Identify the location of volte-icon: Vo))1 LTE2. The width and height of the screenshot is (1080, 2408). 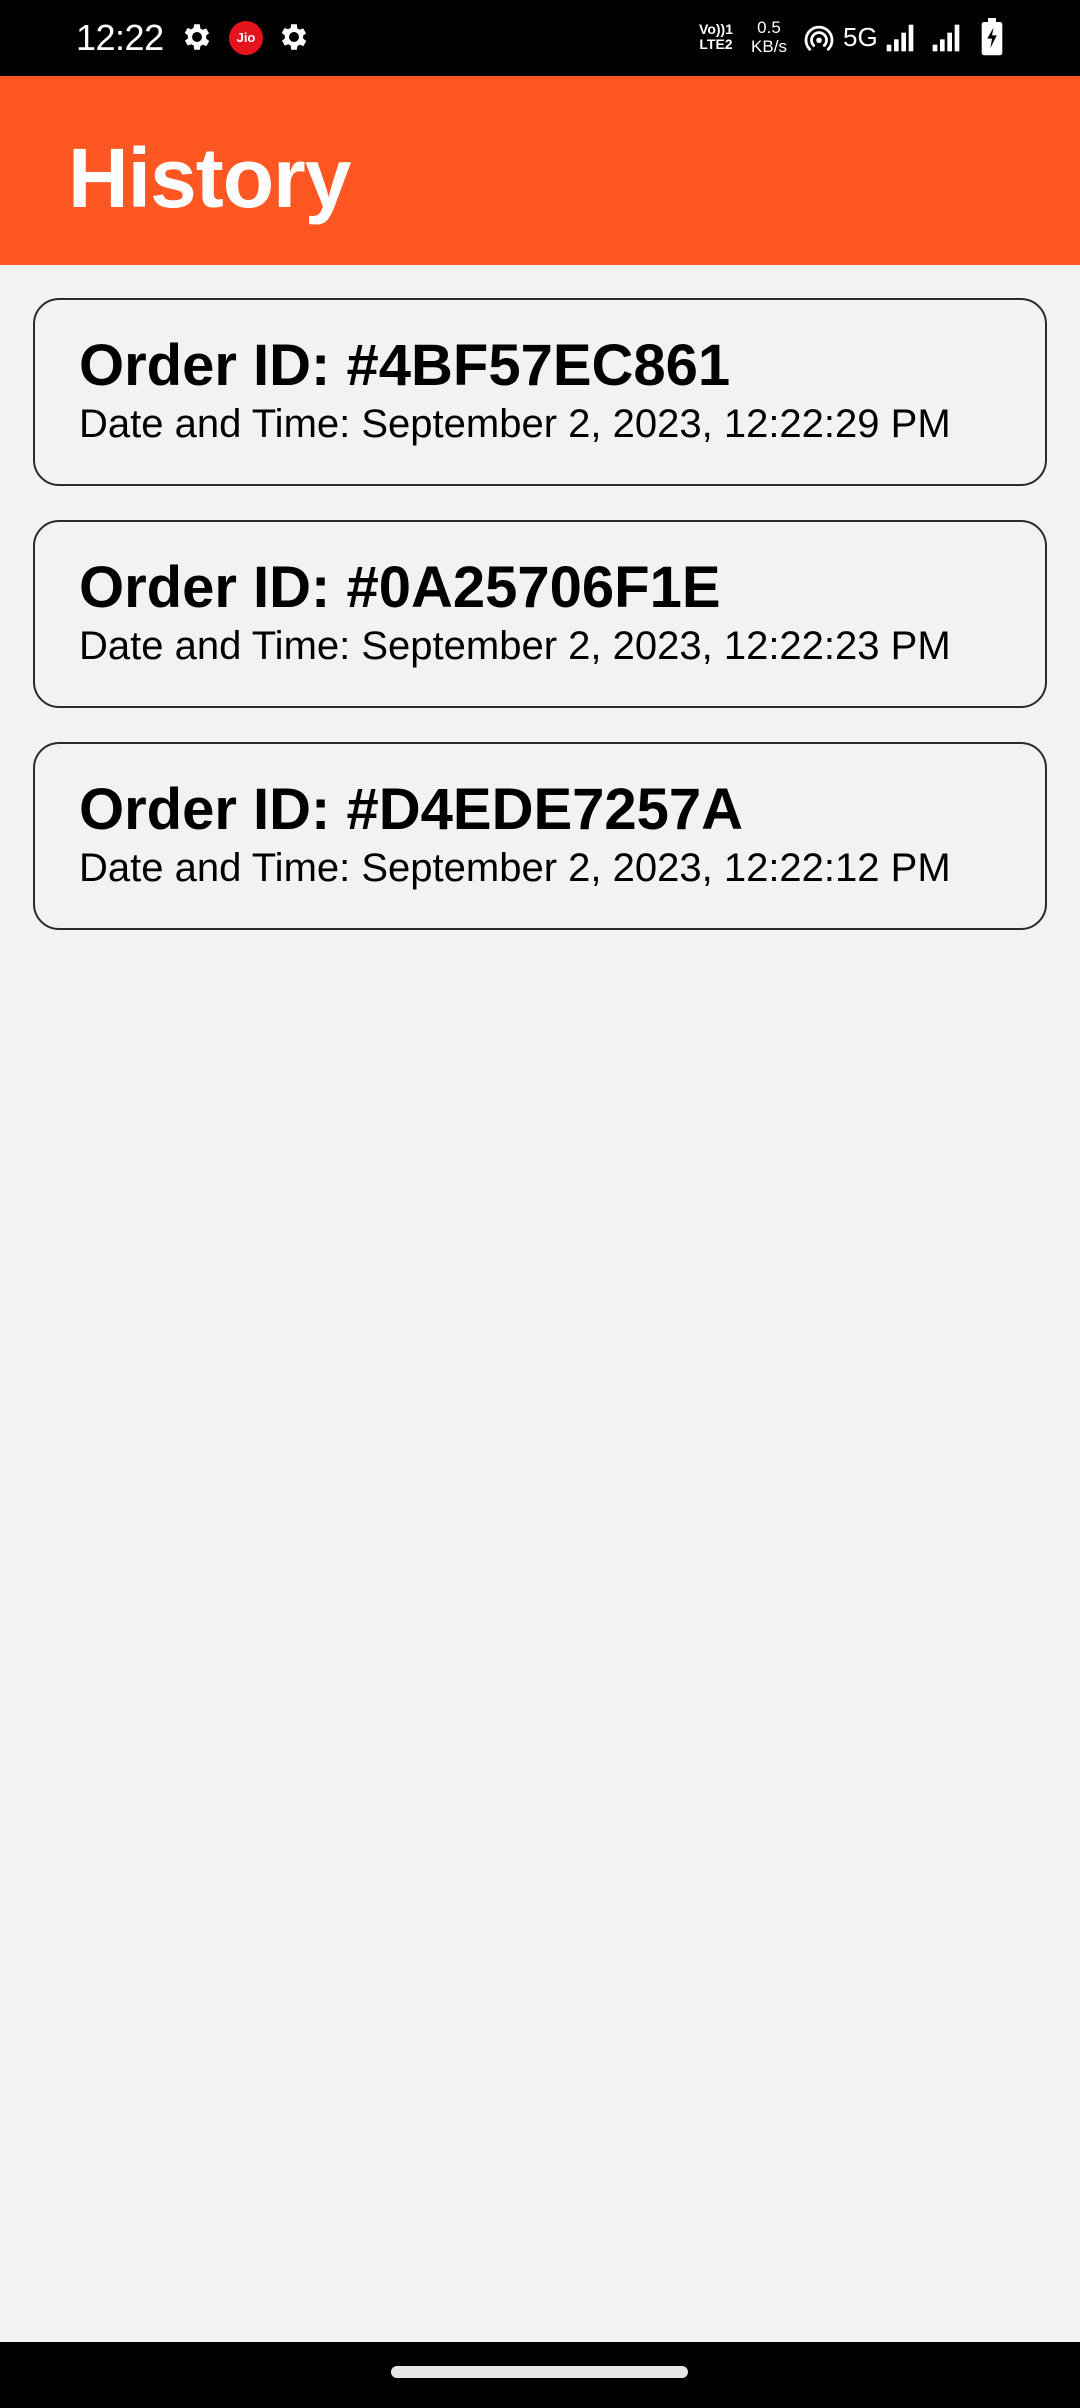
(716, 37).